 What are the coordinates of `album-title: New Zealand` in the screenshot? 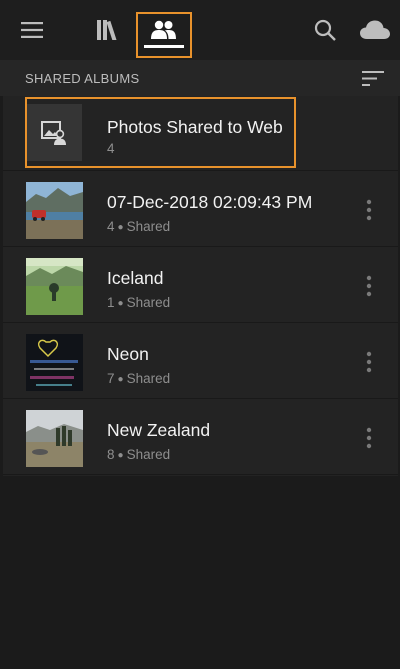 It's located at (159, 430).